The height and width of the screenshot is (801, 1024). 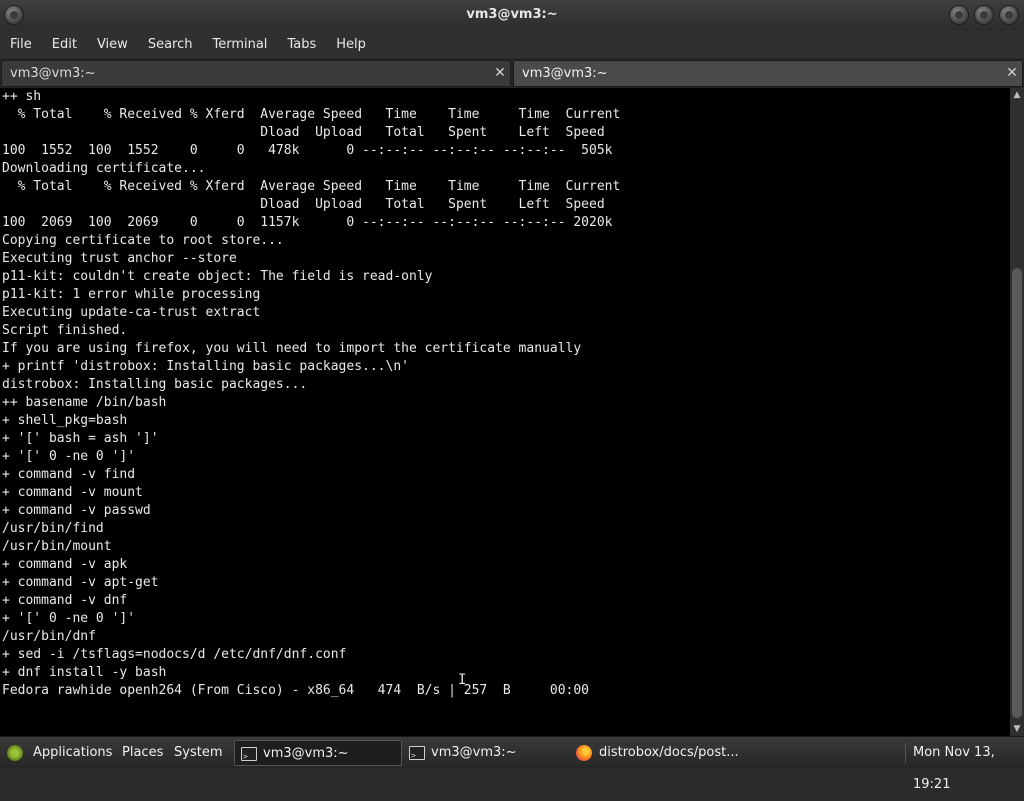 I want to click on menu-view: View, so click(x=112, y=44).